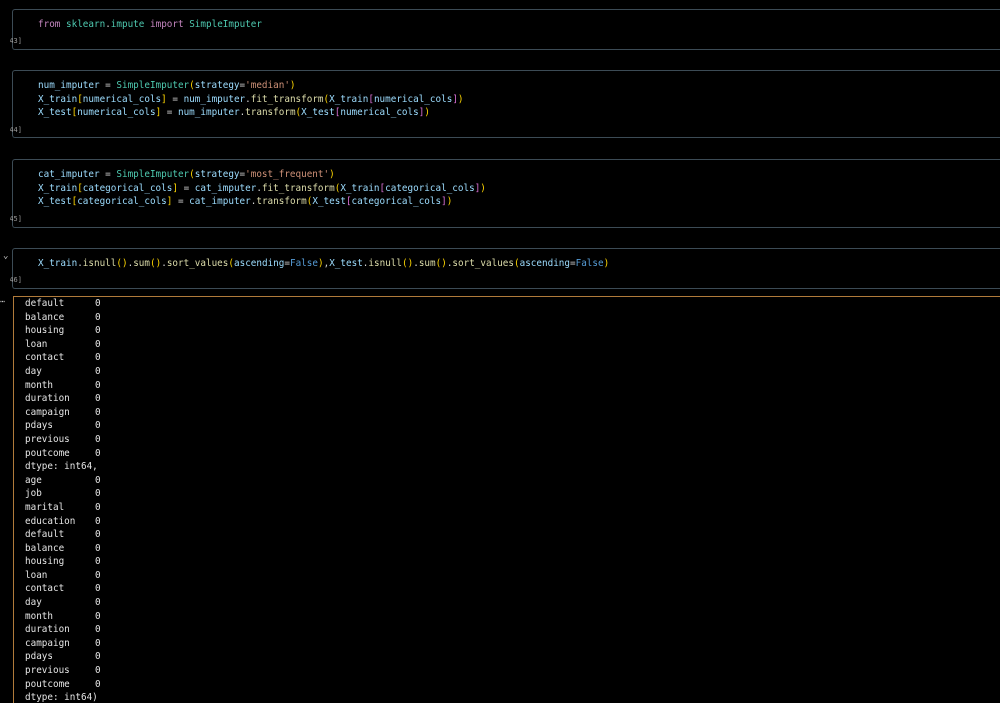  I want to click on output-row: month 0, so click(63, 617).